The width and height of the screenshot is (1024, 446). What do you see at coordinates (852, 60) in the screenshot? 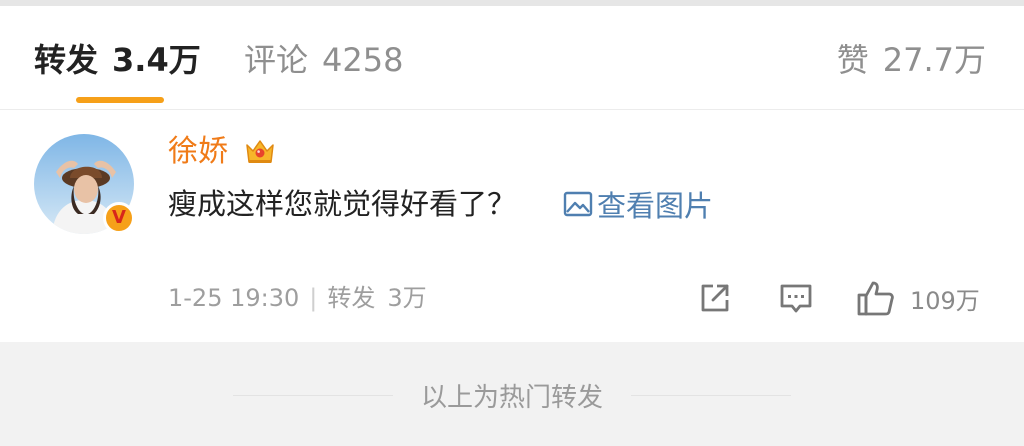
I see `tab-likes-label: 赞` at bounding box center [852, 60].